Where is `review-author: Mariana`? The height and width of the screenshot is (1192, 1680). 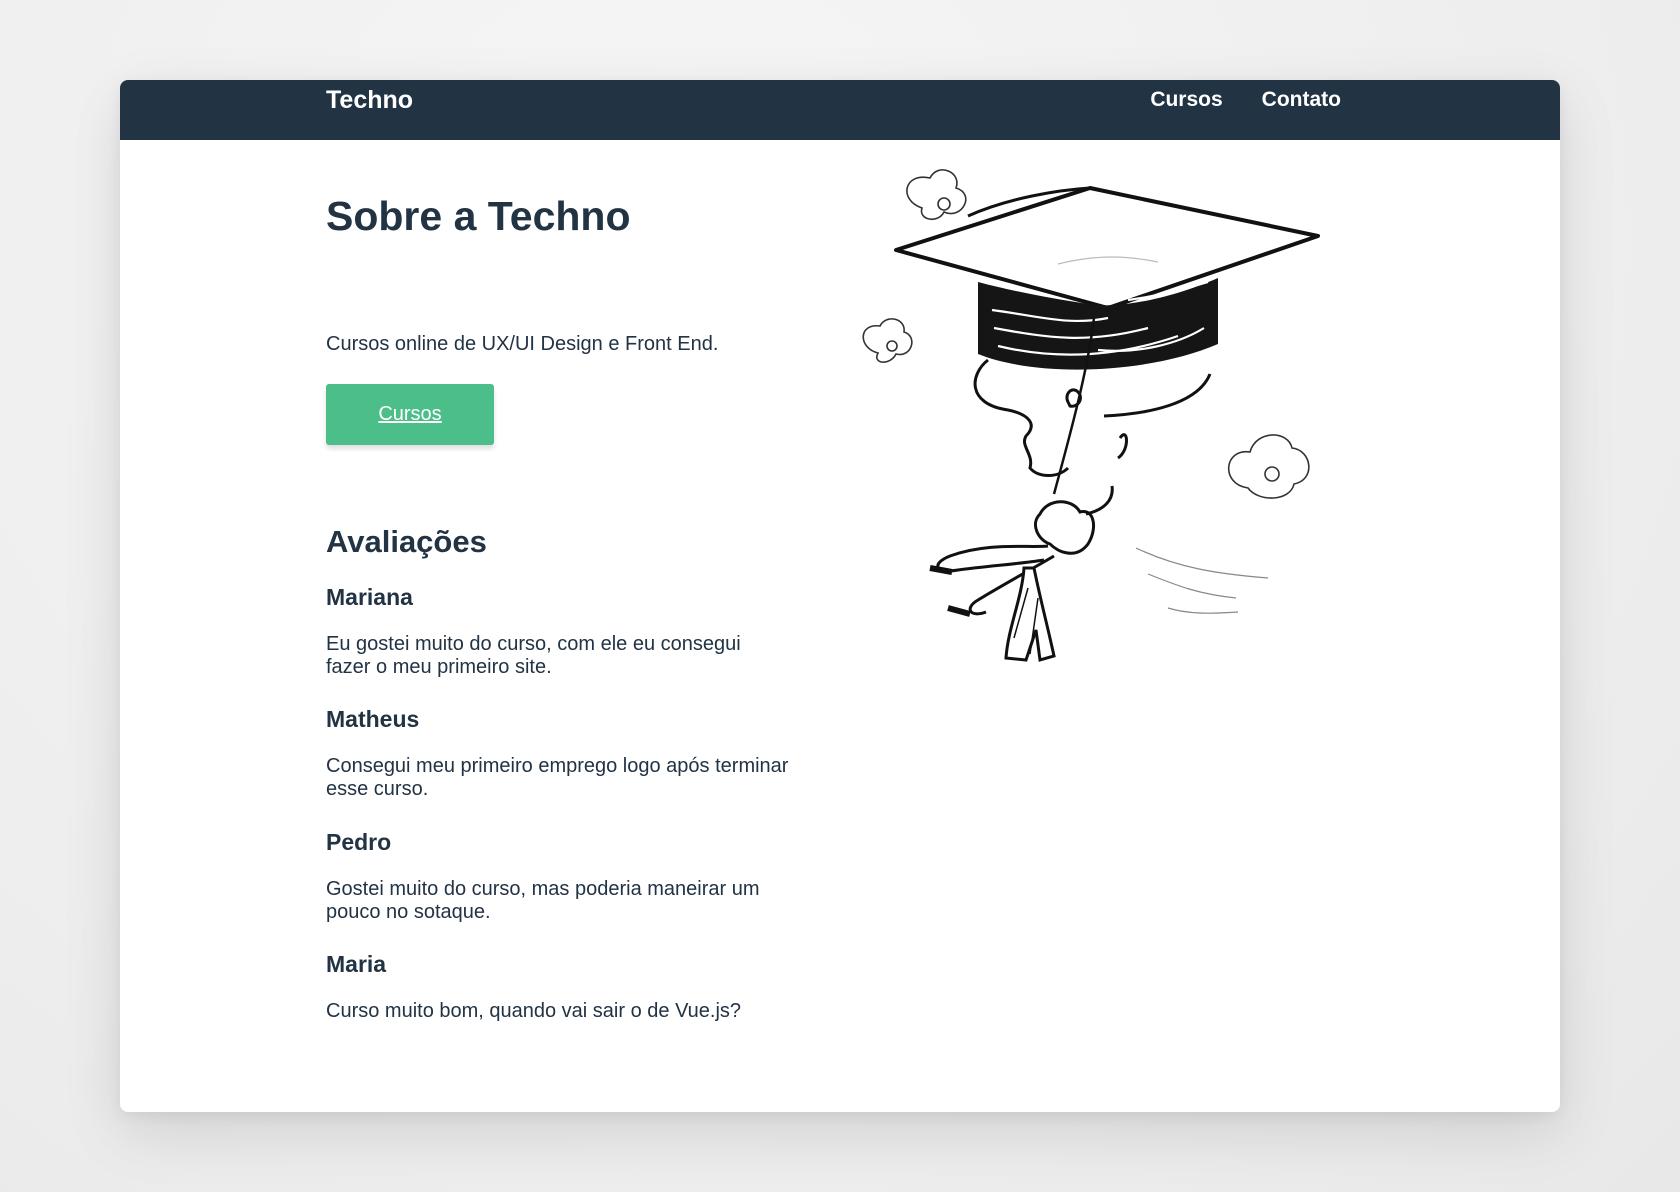
review-author: Mariana is located at coordinates (369, 597).